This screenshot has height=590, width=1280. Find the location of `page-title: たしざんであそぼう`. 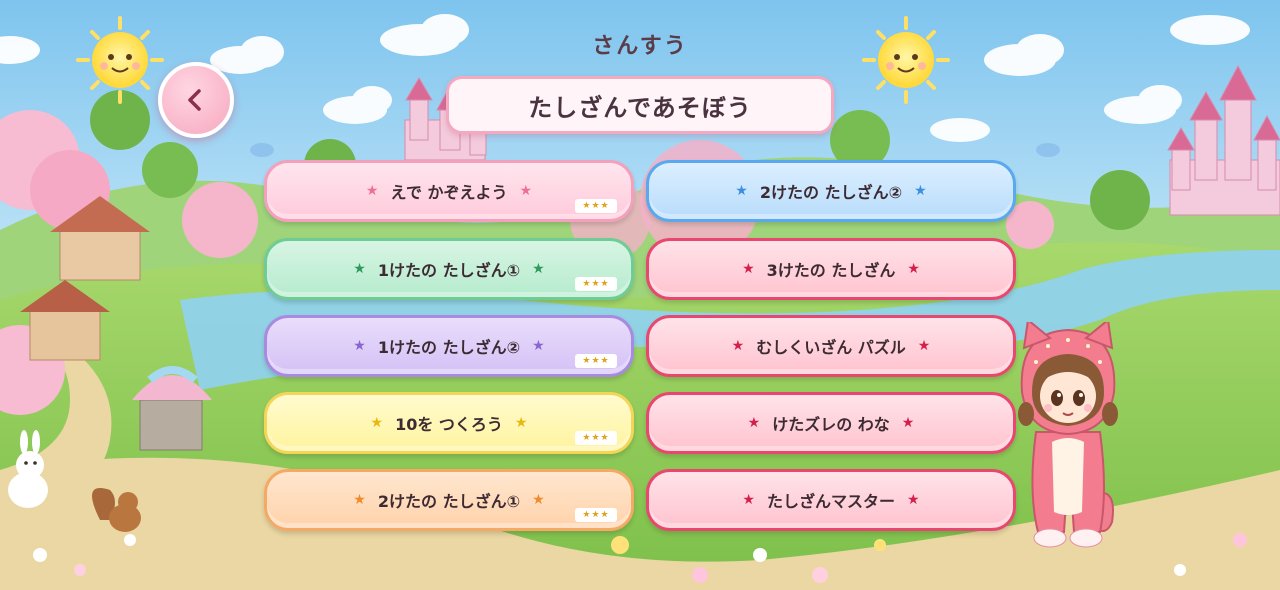

page-title: たしざんであそぼう is located at coordinates (640, 105).